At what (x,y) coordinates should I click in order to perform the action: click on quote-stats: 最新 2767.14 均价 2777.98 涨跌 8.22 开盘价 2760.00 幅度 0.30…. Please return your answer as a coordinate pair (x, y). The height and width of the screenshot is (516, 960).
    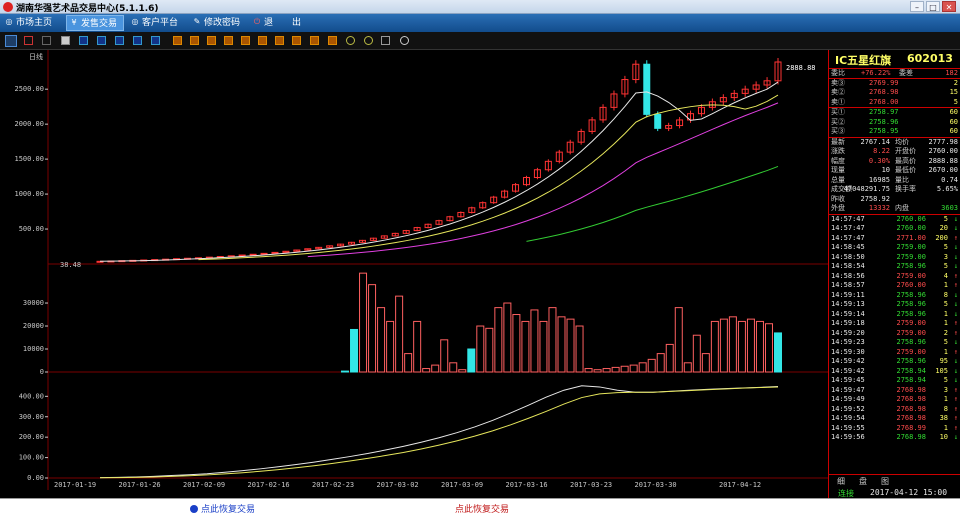
    Looking at the image, I should click on (894, 176).